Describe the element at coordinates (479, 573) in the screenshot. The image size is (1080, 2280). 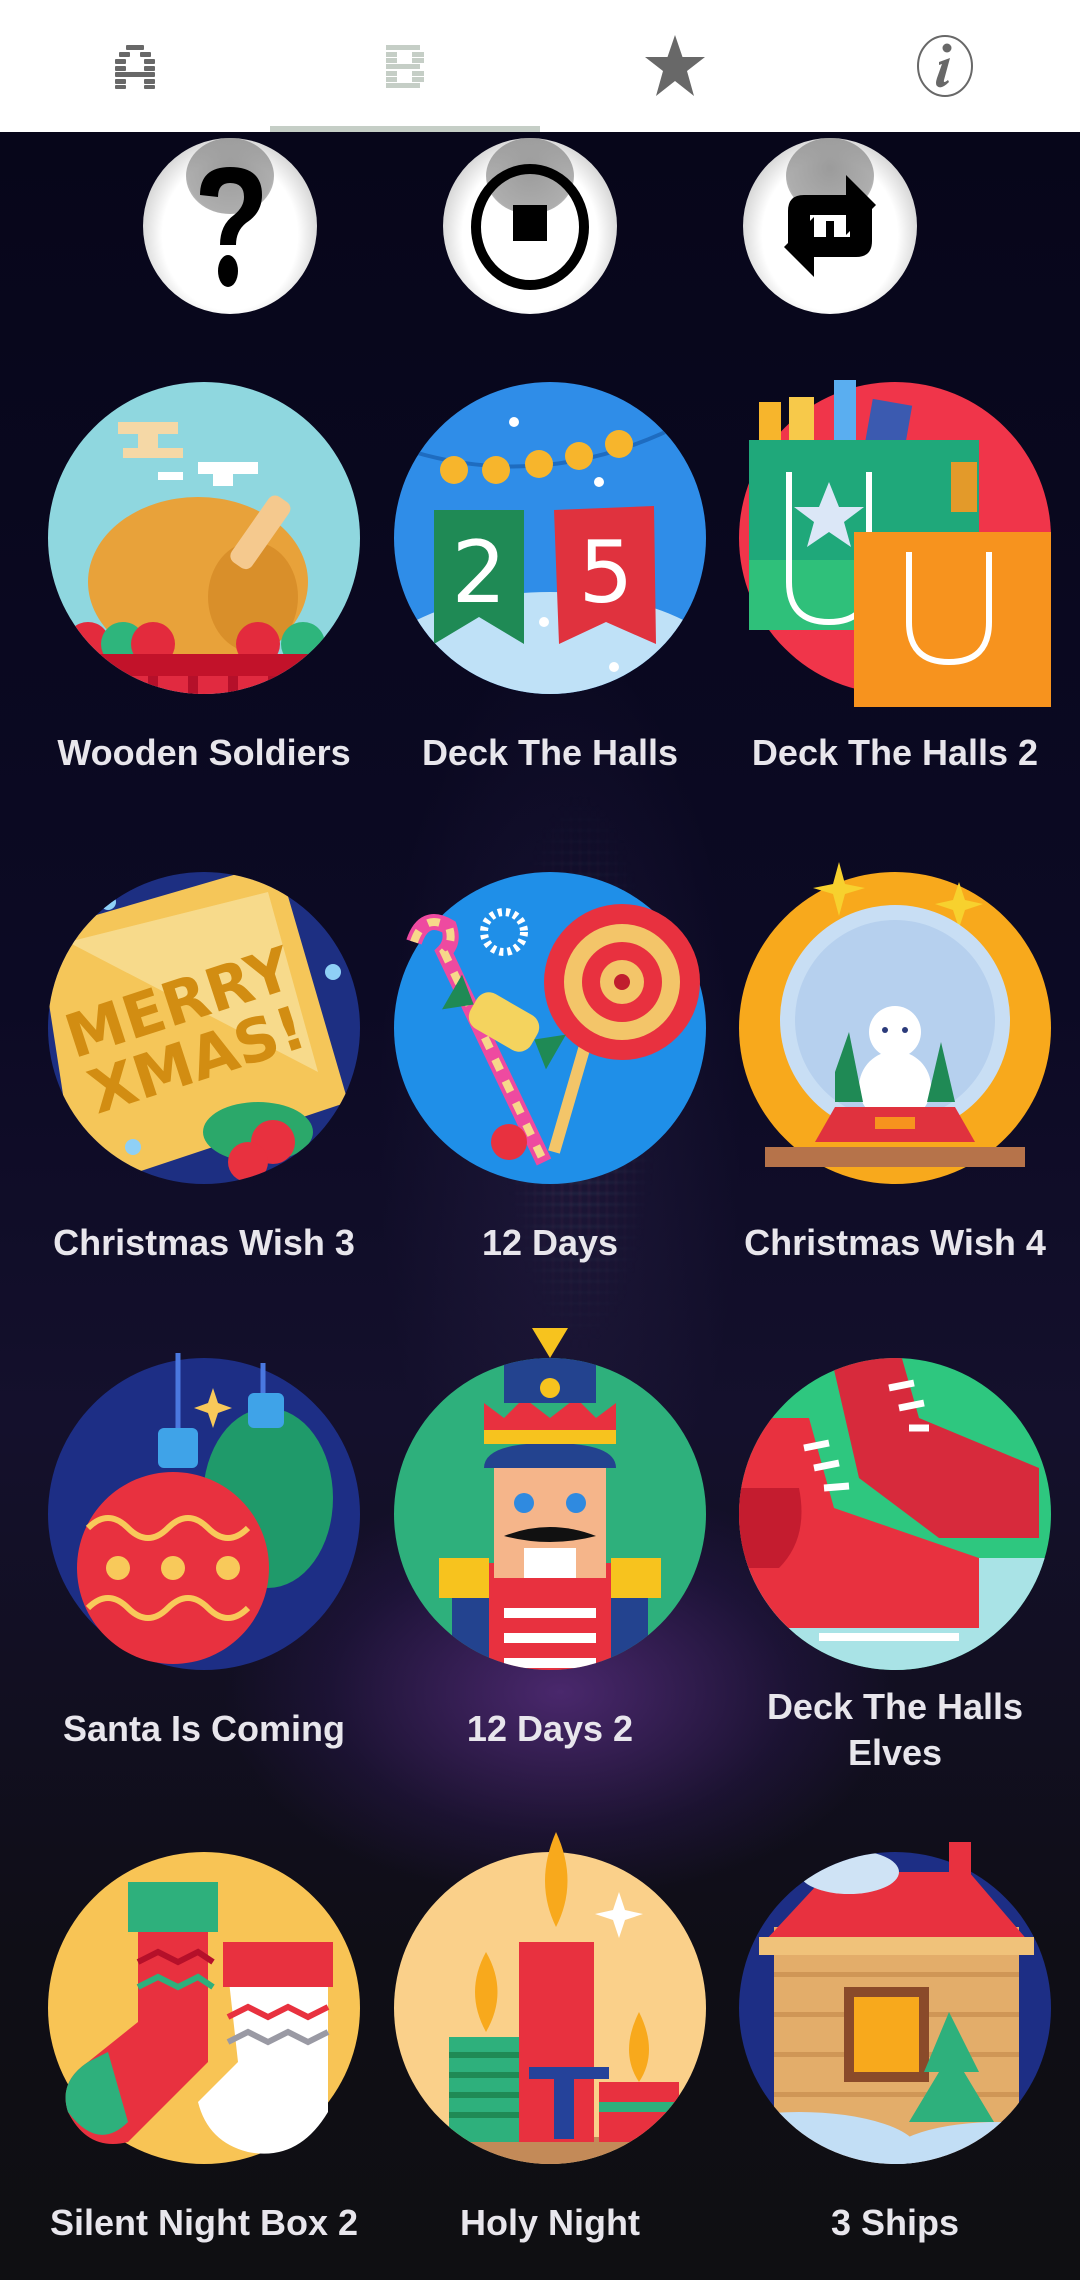
I see `calendar-digit-left: 2` at that location.